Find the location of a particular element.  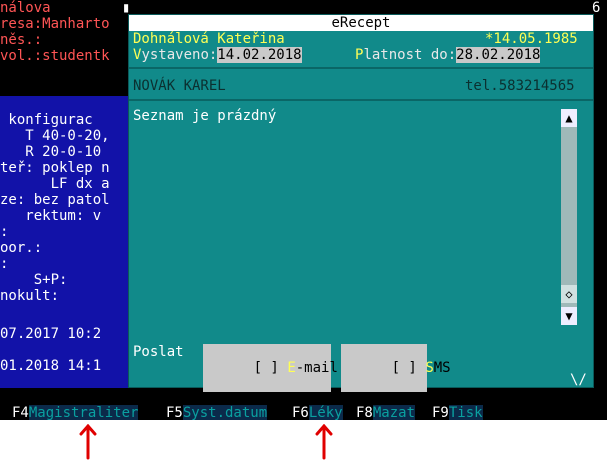

list-scrollbar: ▲ ◇ ▼ is located at coordinates (569, 217).